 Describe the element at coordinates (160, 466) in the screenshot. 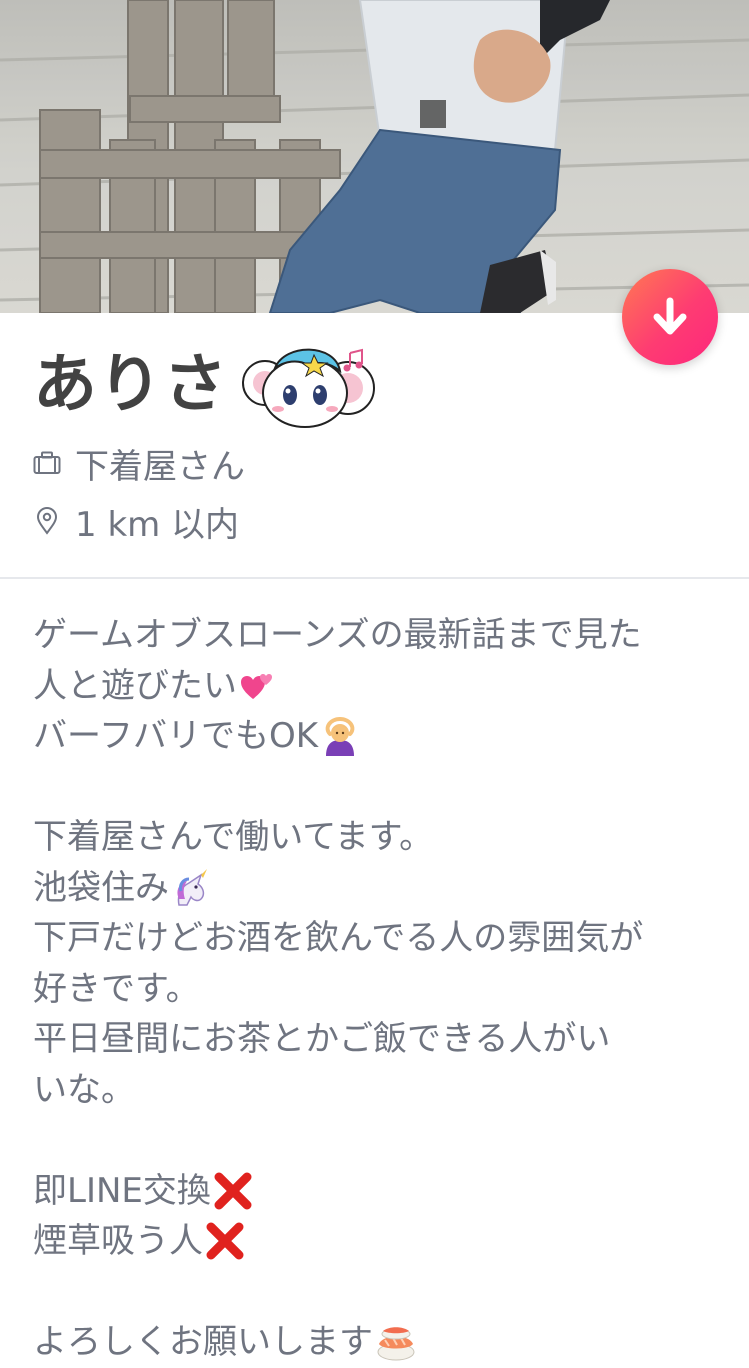

I see `job-text: 下着屋さん` at that location.